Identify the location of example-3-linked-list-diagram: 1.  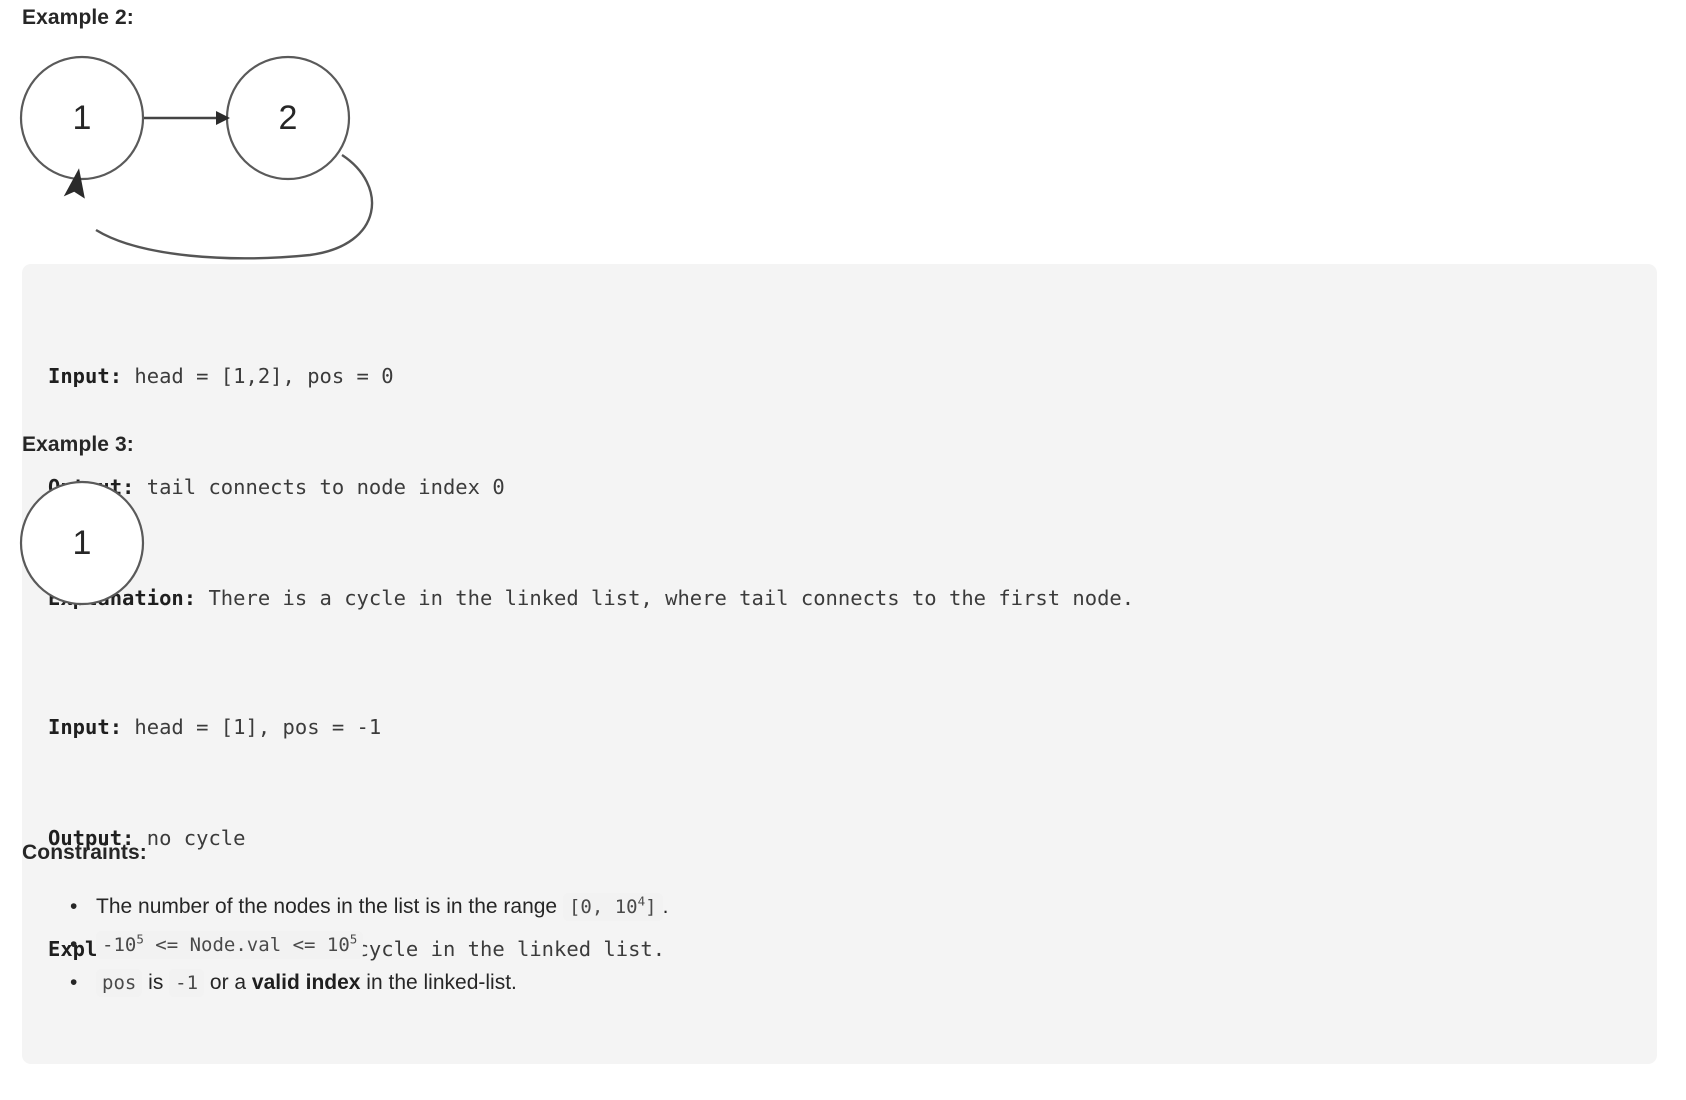
(82, 543).